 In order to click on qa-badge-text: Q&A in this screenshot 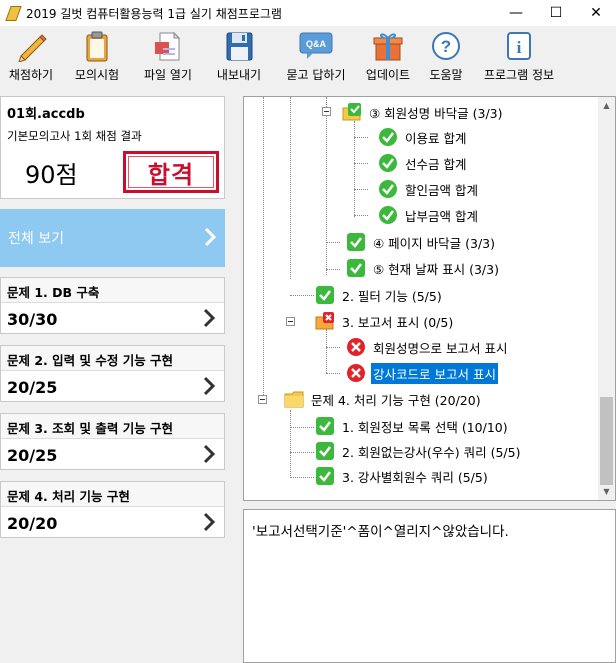, I will do `click(316, 44)`.